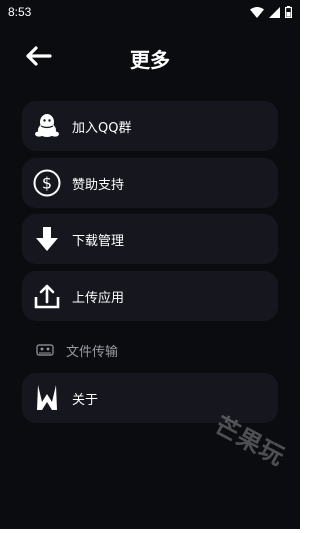  I want to click on menu-item-sponsor: $ 赞助支持, so click(150, 183).